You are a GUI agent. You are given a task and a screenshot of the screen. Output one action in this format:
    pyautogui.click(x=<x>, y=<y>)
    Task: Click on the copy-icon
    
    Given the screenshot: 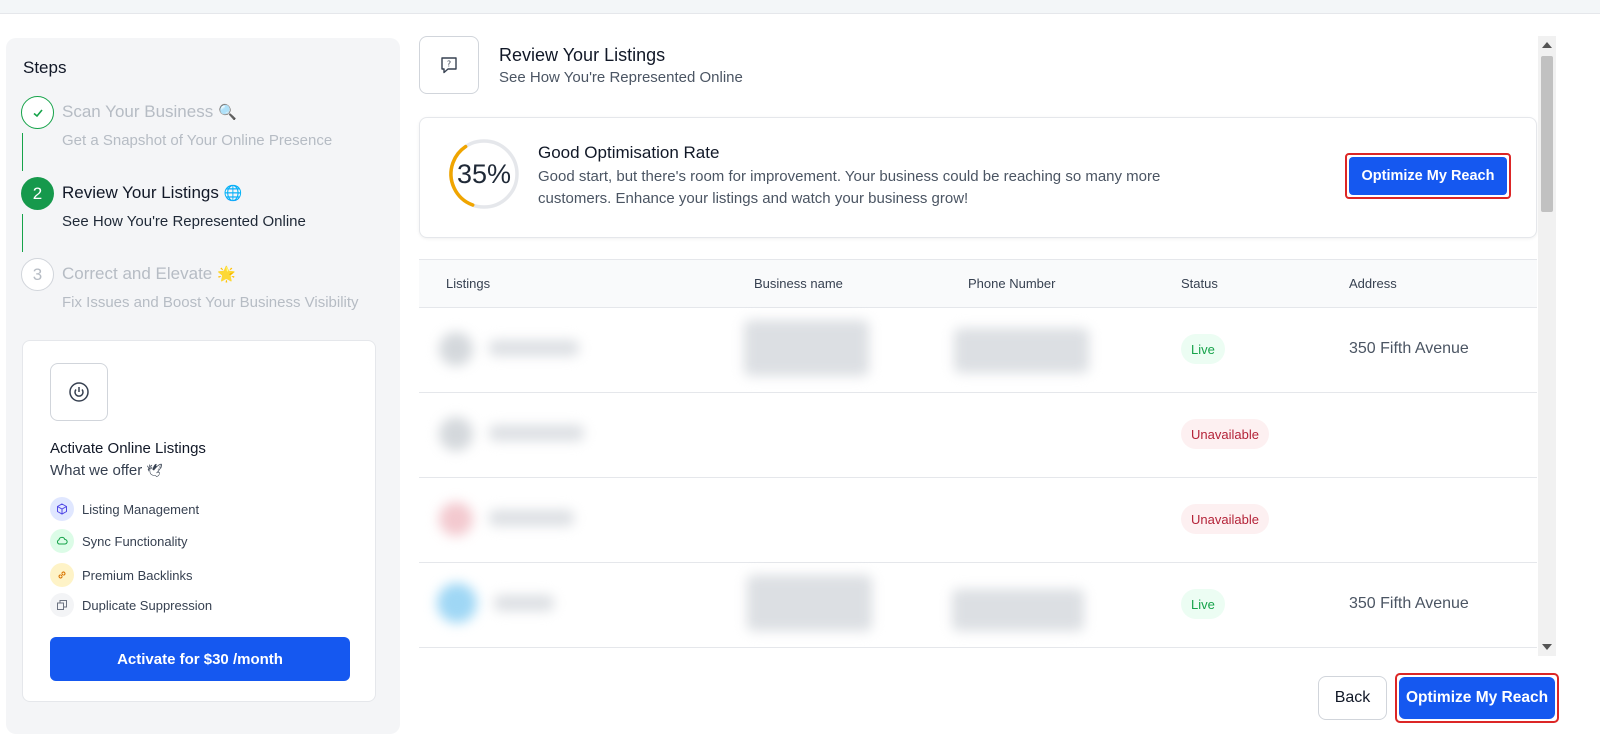 What is the action you would take?
    pyautogui.click(x=62, y=605)
    